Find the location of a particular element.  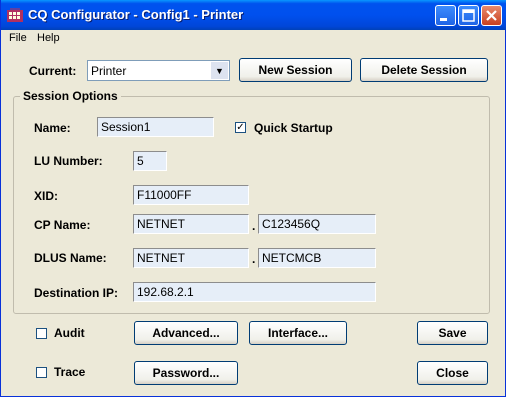

destination-ip-label: Destination IP: is located at coordinates (76, 293).